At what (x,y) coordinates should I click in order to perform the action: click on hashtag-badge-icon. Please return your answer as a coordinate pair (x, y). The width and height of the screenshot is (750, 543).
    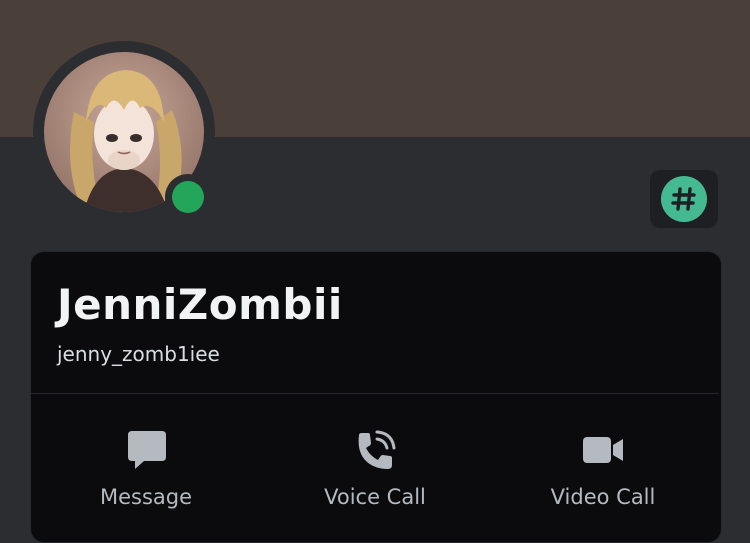
    Looking at the image, I should click on (684, 199).